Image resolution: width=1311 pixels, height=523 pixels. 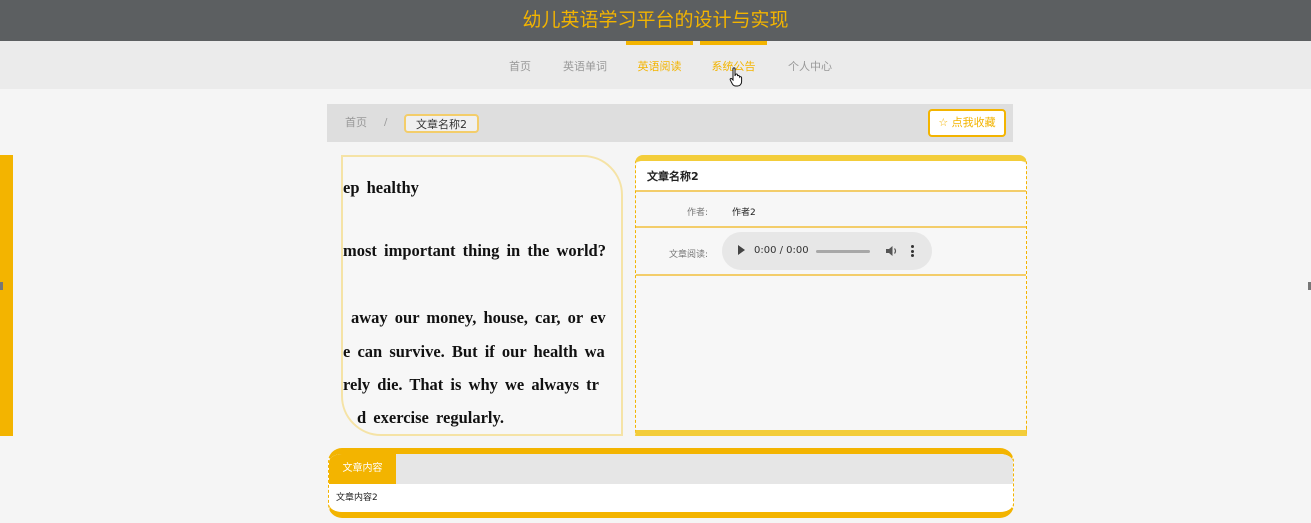 I want to click on image-text-line: ep healthy, so click(x=381, y=187).